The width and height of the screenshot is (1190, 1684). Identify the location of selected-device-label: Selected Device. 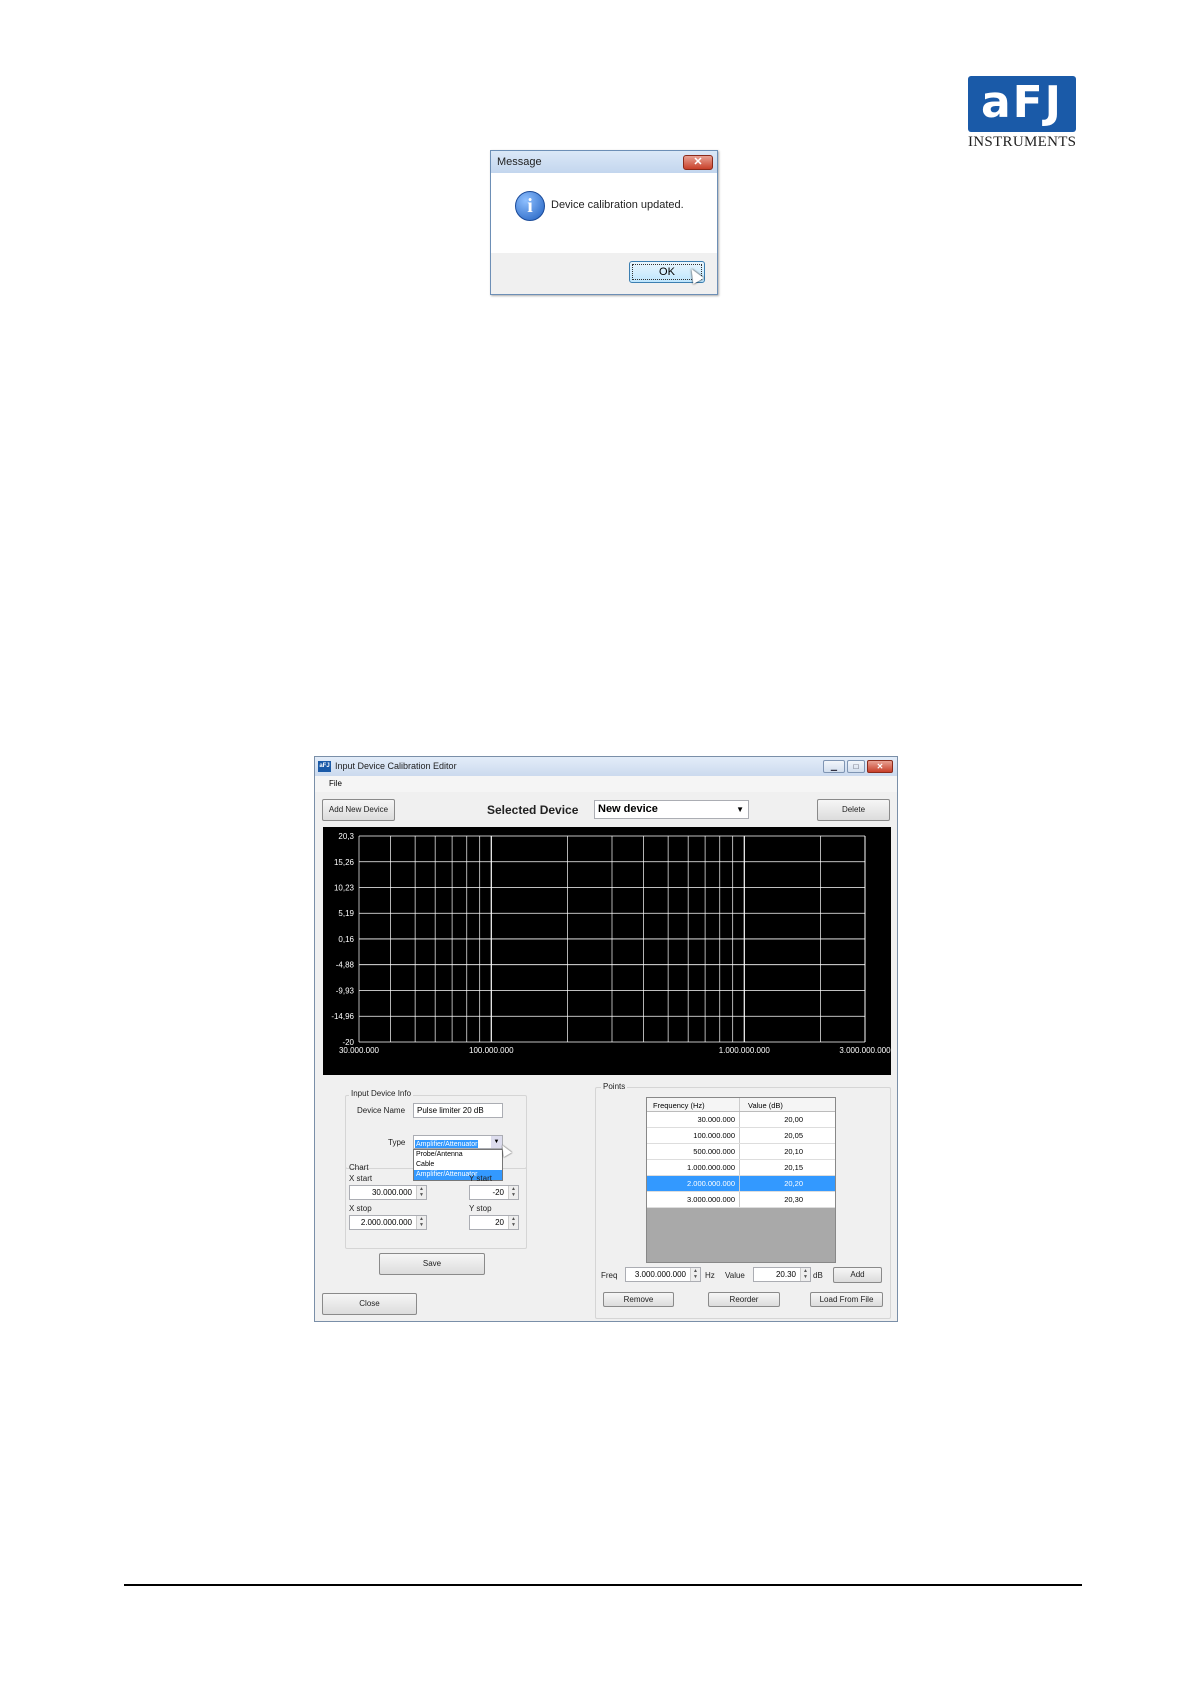
(533, 810).